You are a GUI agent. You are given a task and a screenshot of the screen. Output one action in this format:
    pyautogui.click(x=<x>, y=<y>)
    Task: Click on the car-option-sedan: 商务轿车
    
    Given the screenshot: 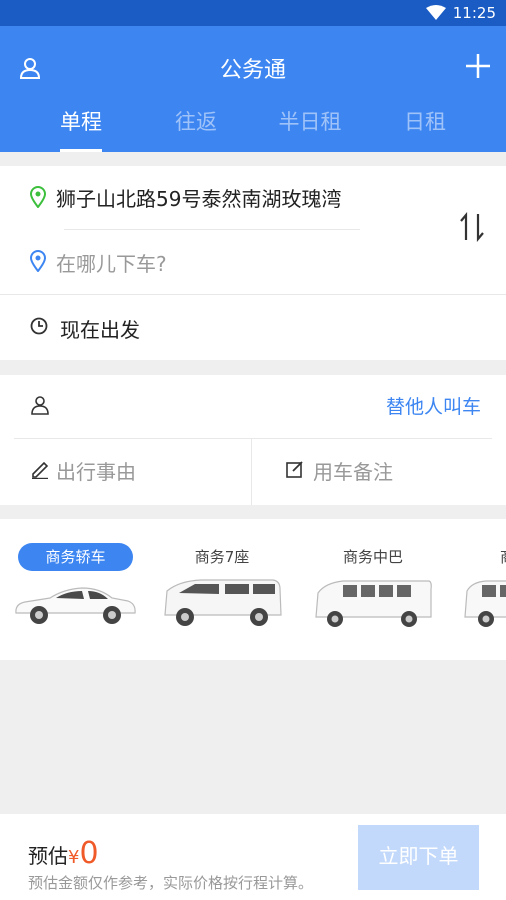 What is the action you would take?
    pyautogui.click(x=75, y=587)
    